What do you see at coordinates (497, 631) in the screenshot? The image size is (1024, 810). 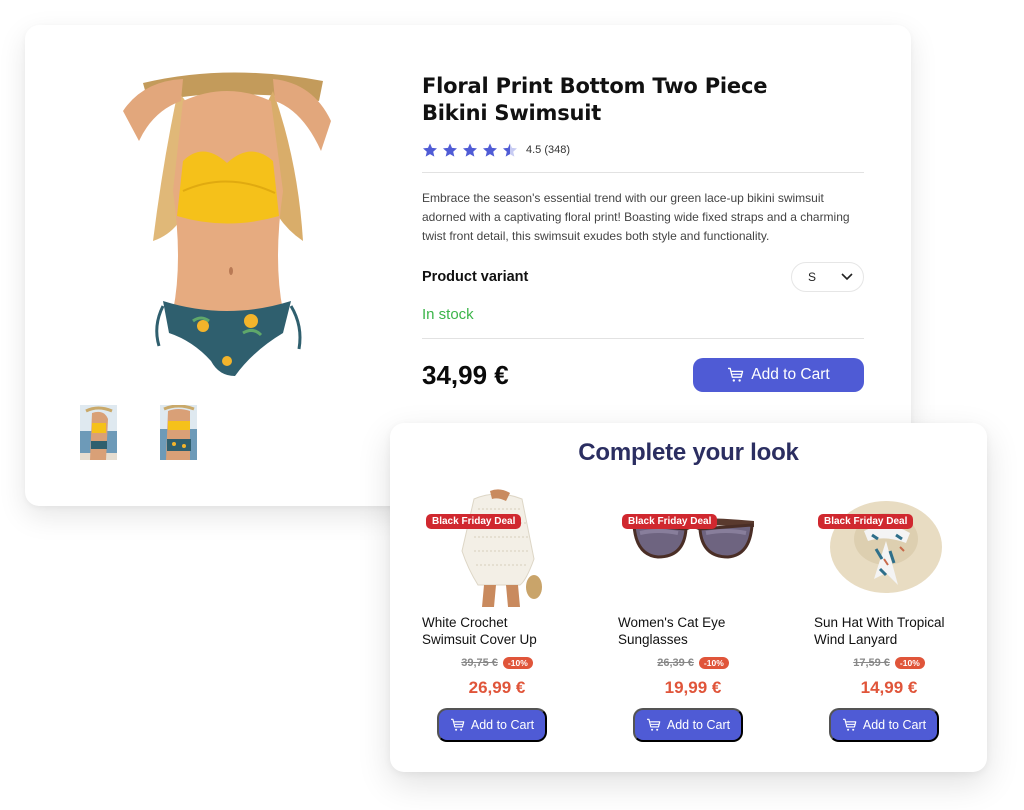 I see `look-item-name: White Crochet Swimsuit Cover Up` at bounding box center [497, 631].